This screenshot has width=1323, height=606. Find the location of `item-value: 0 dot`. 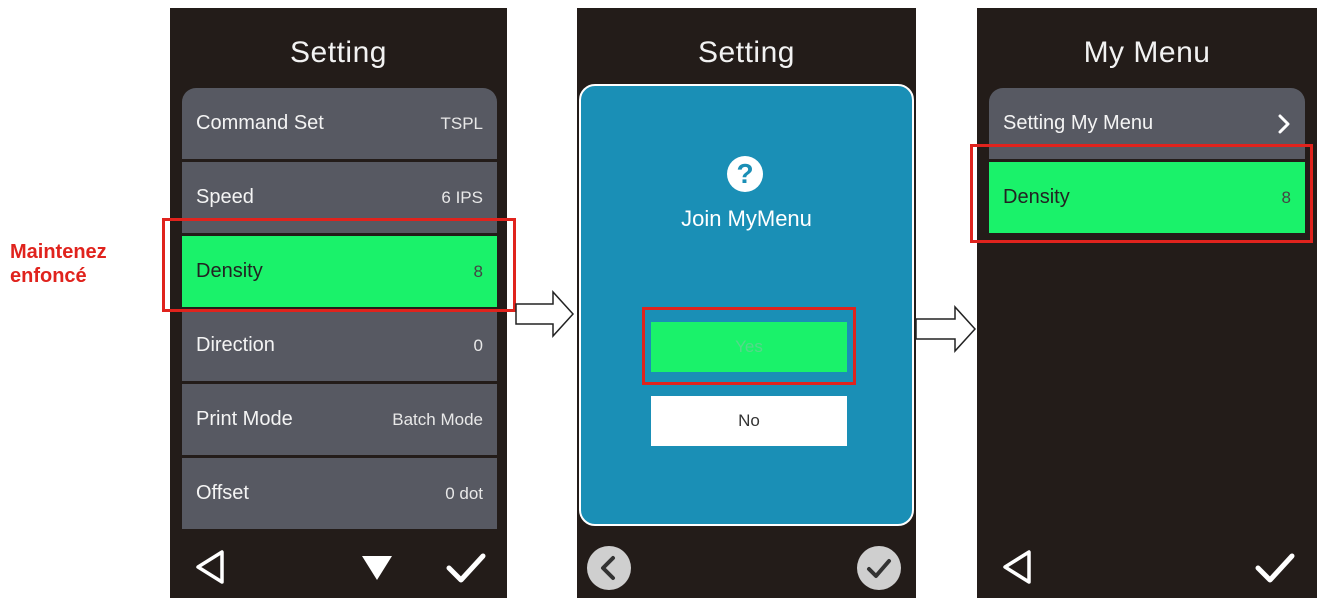

item-value: 0 dot is located at coordinates (464, 493).